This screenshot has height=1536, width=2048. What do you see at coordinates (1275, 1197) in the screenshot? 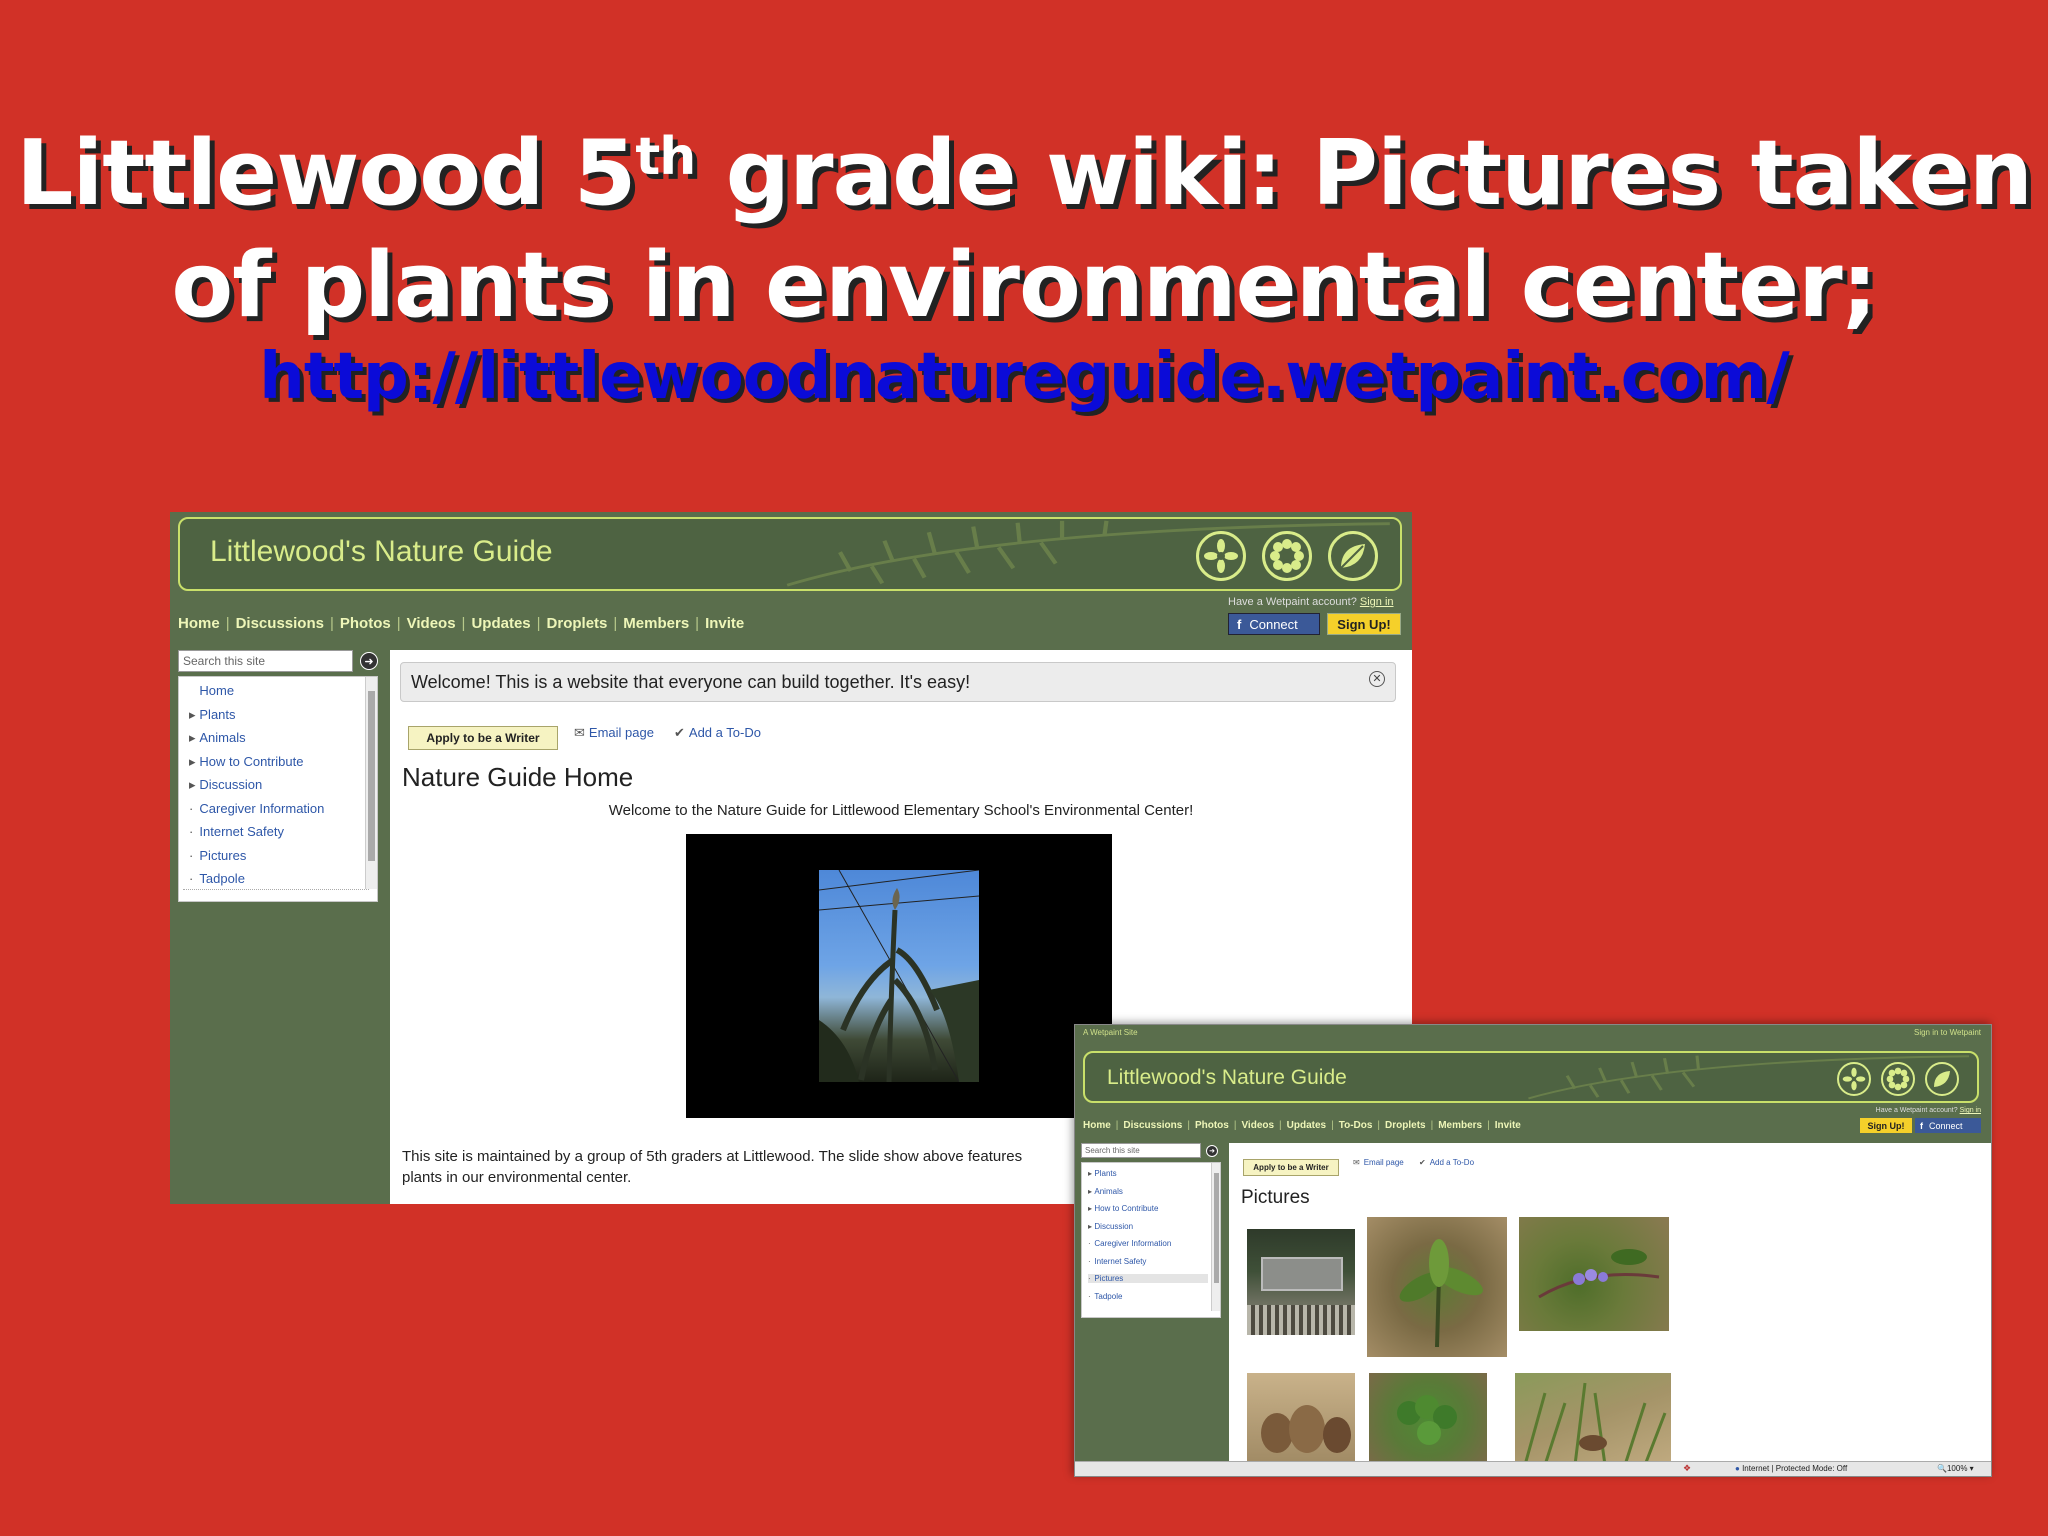
I see `page-title: Pictures` at bounding box center [1275, 1197].